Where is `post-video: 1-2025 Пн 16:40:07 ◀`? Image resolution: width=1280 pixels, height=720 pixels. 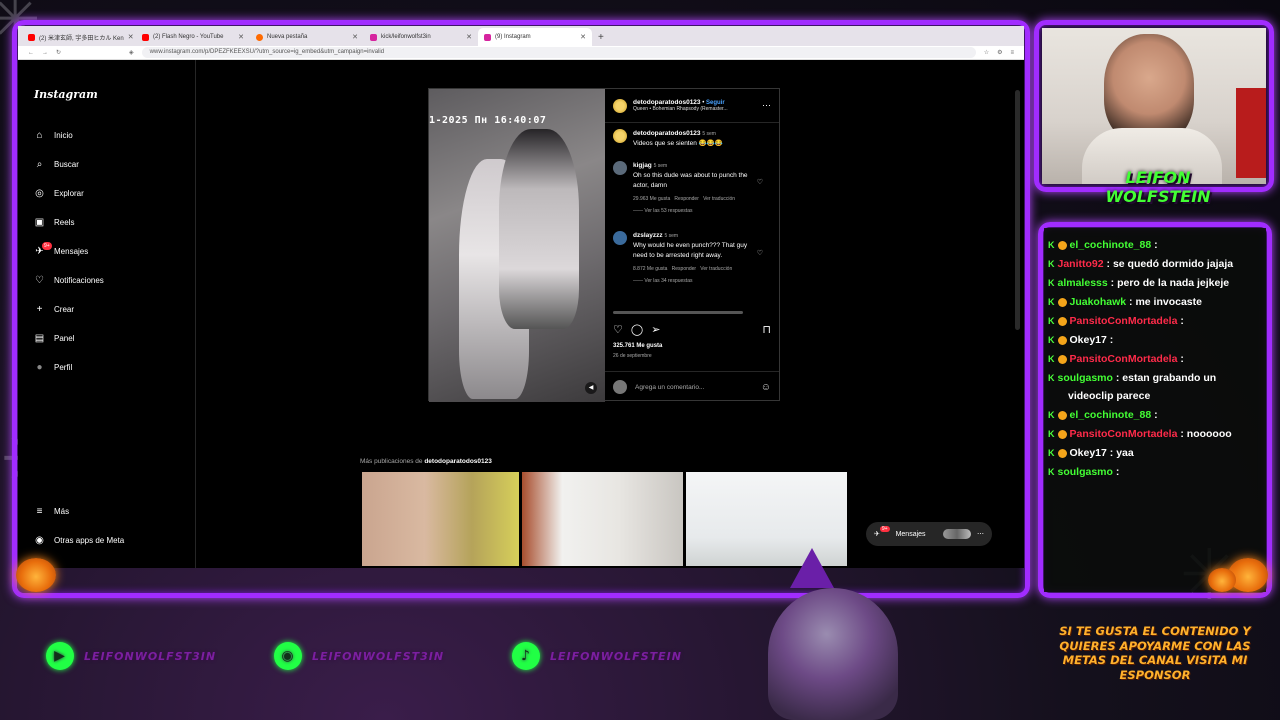 post-video: 1-2025 Пн 16:40:07 ◀ is located at coordinates (517, 245).